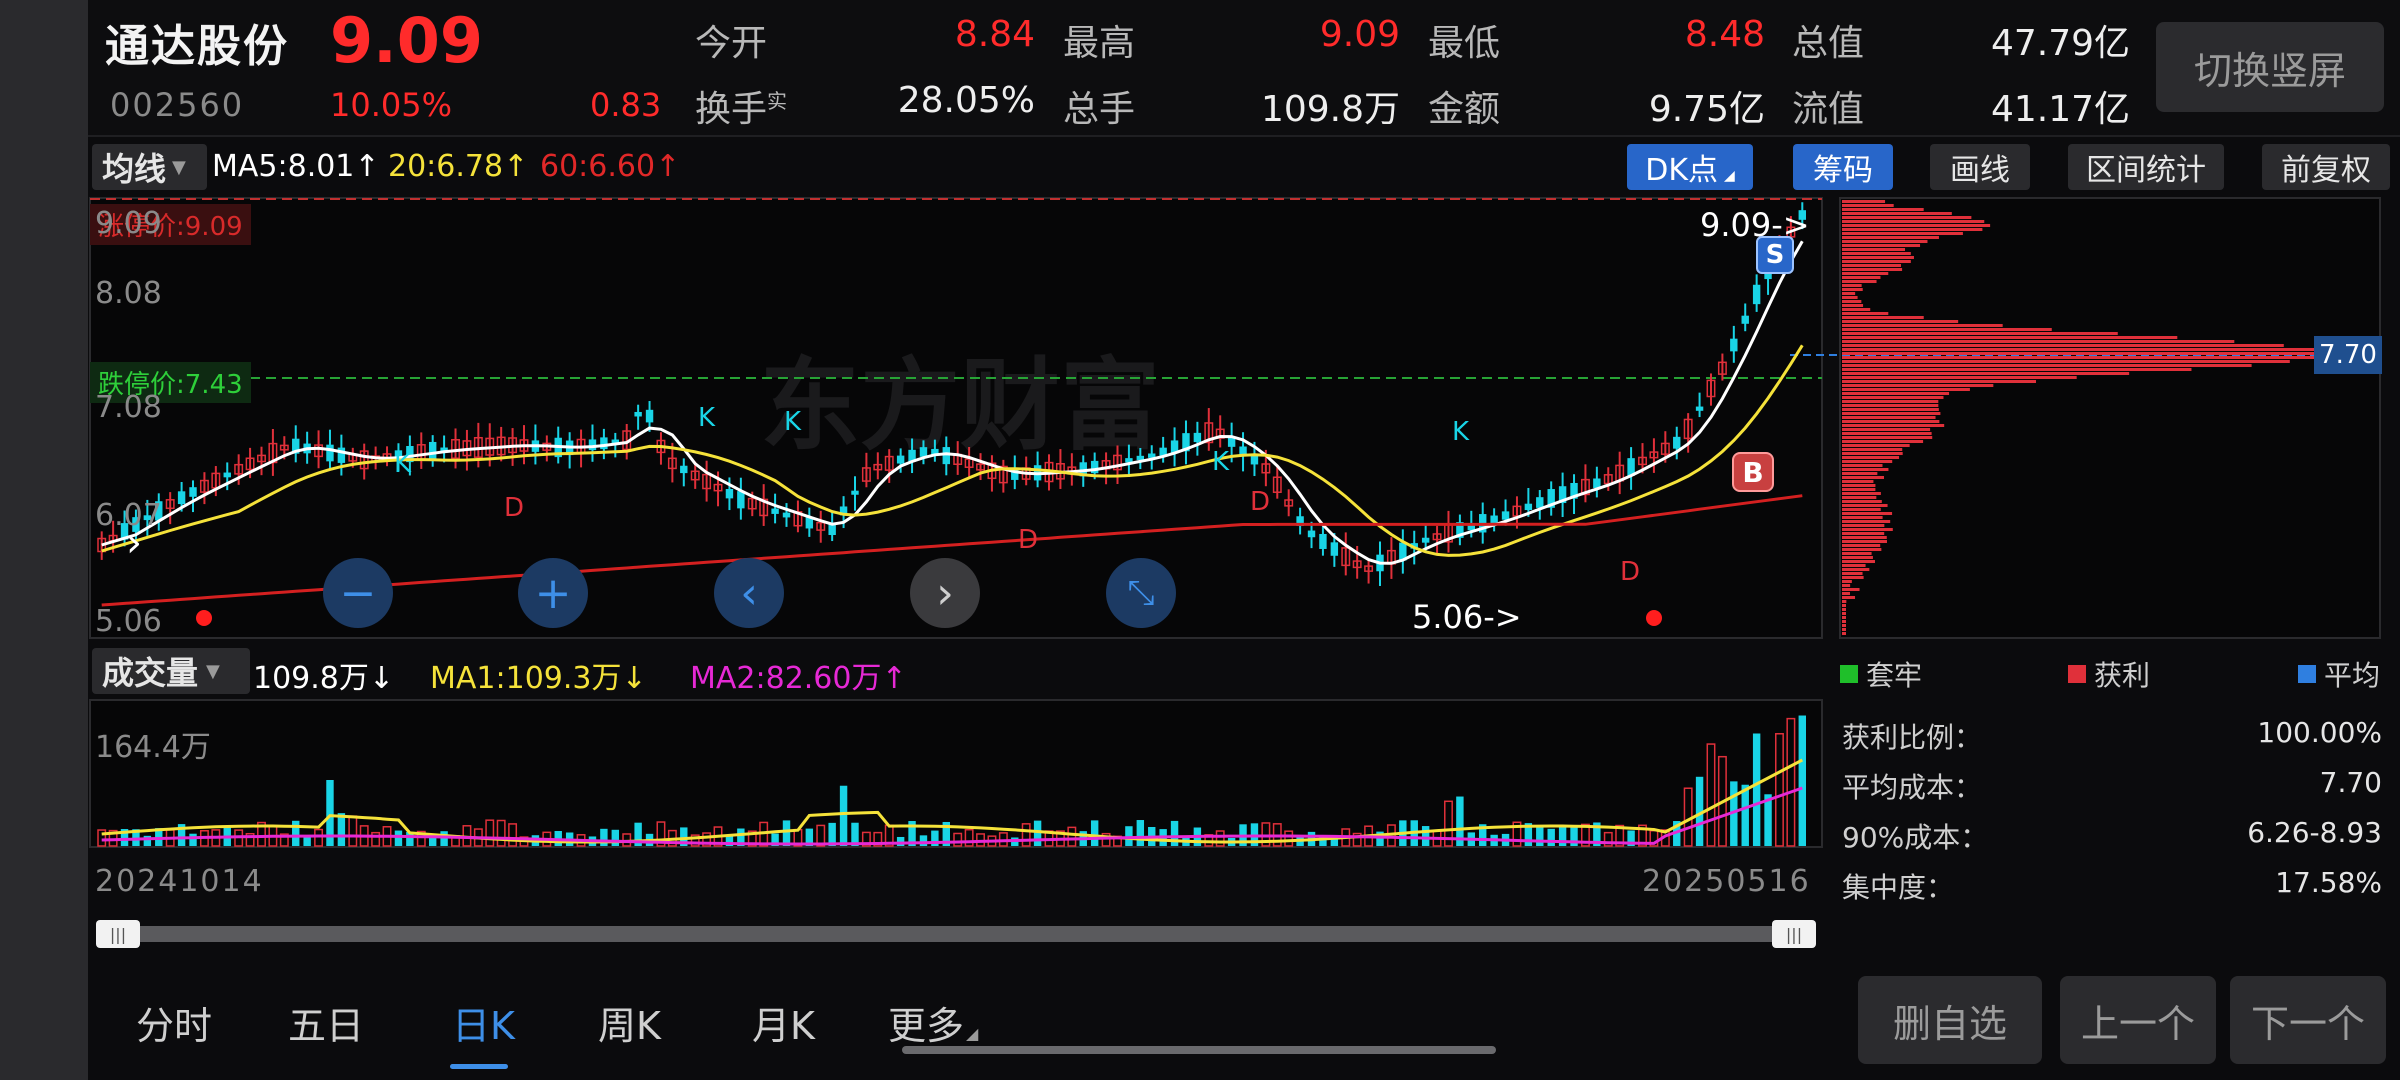 The height and width of the screenshot is (1080, 2400). Describe the element at coordinates (1199, 1050) in the screenshot. I see `home-indicator` at that location.